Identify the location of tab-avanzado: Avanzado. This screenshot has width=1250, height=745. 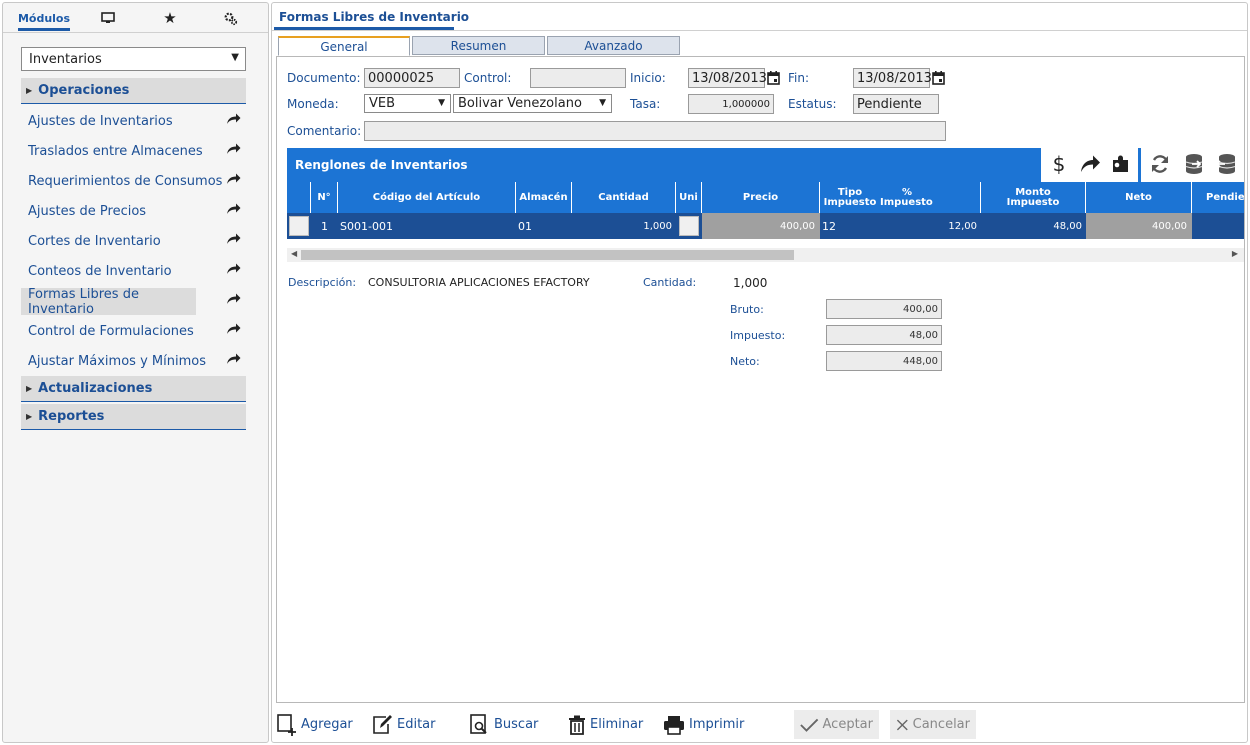
(613, 45).